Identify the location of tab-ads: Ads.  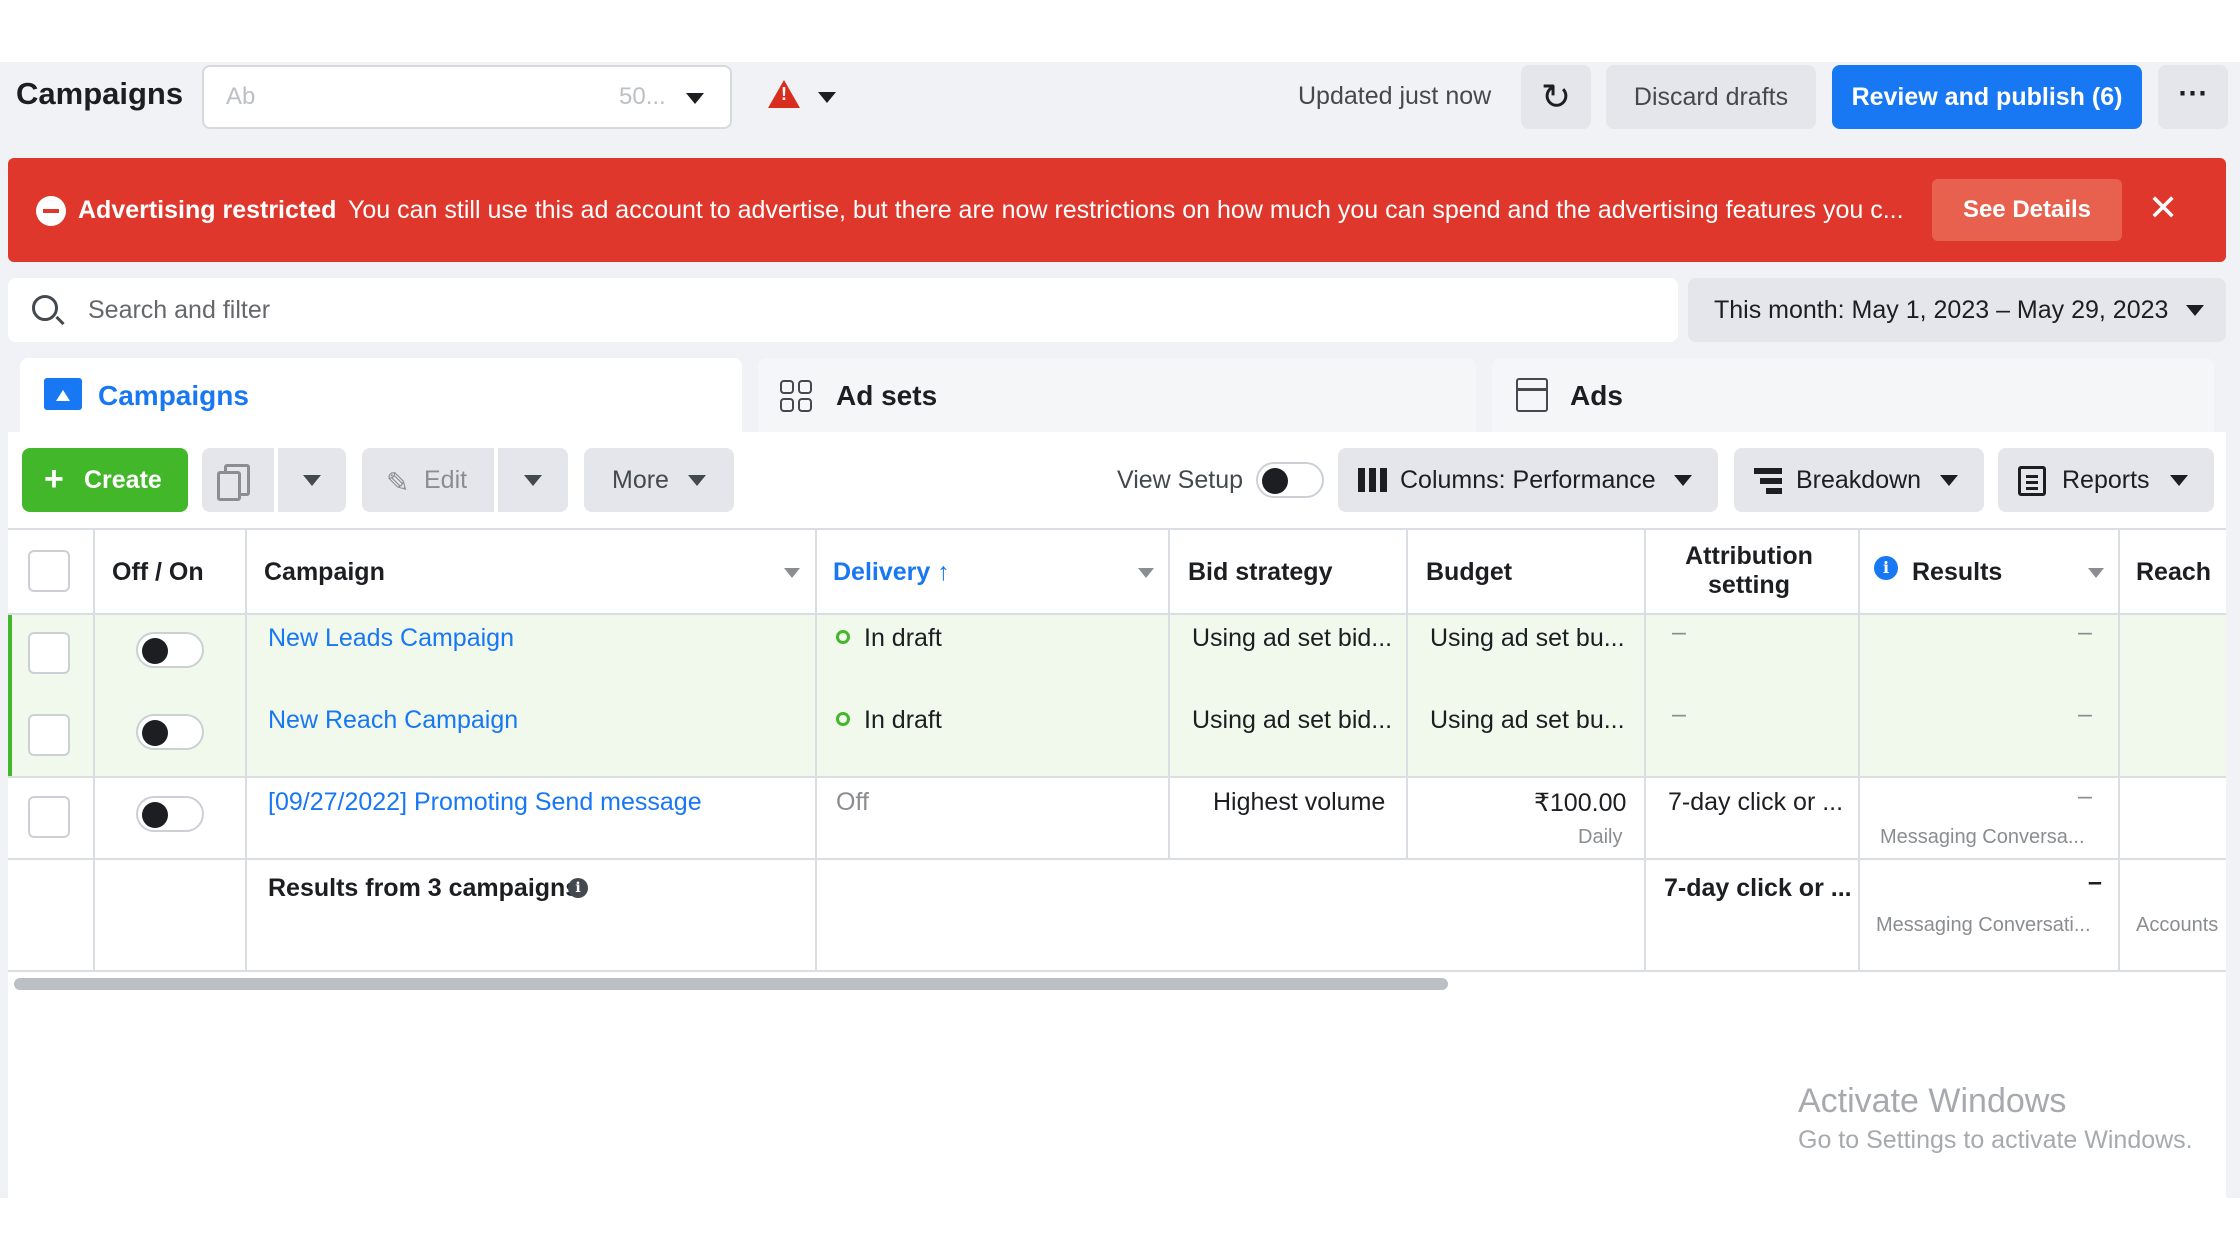
(1853, 395).